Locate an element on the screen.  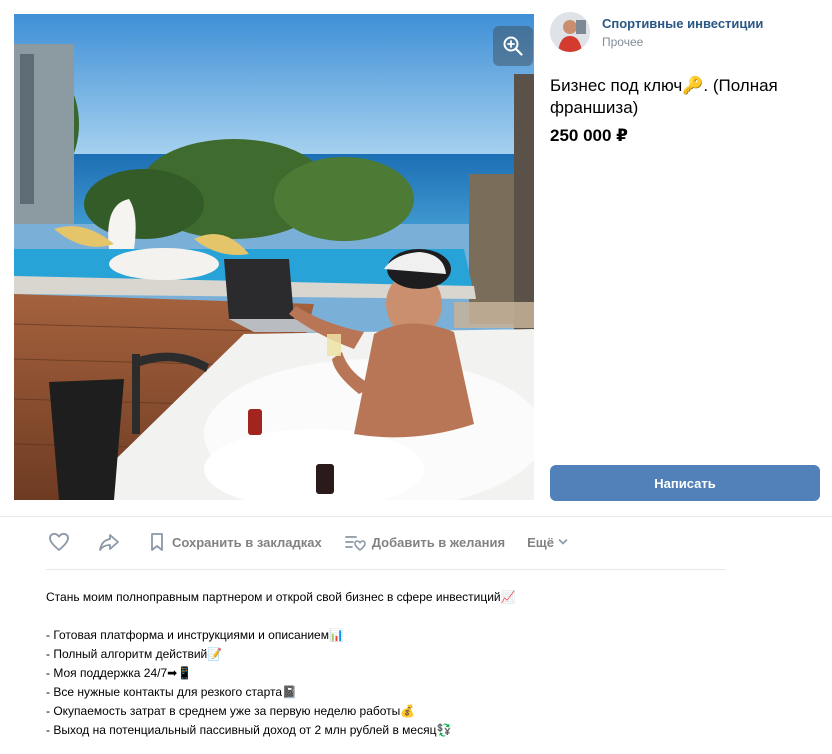
wishlist-button: Добавить в желания is located at coordinates (424, 542).